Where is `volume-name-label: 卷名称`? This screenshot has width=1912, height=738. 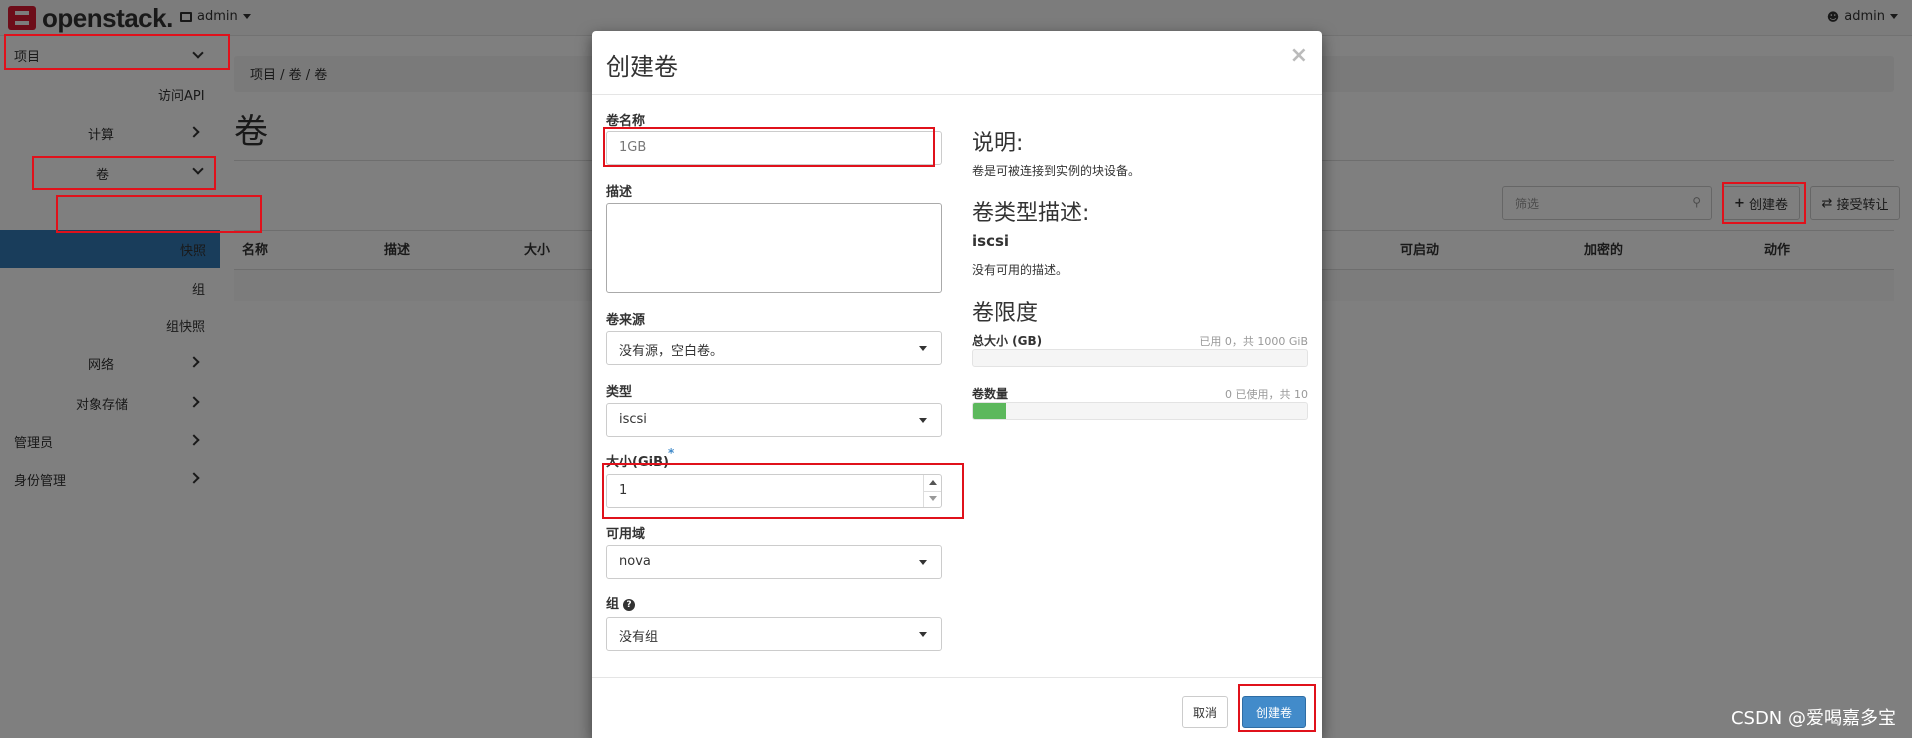 volume-name-label: 卷名称 is located at coordinates (626, 121).